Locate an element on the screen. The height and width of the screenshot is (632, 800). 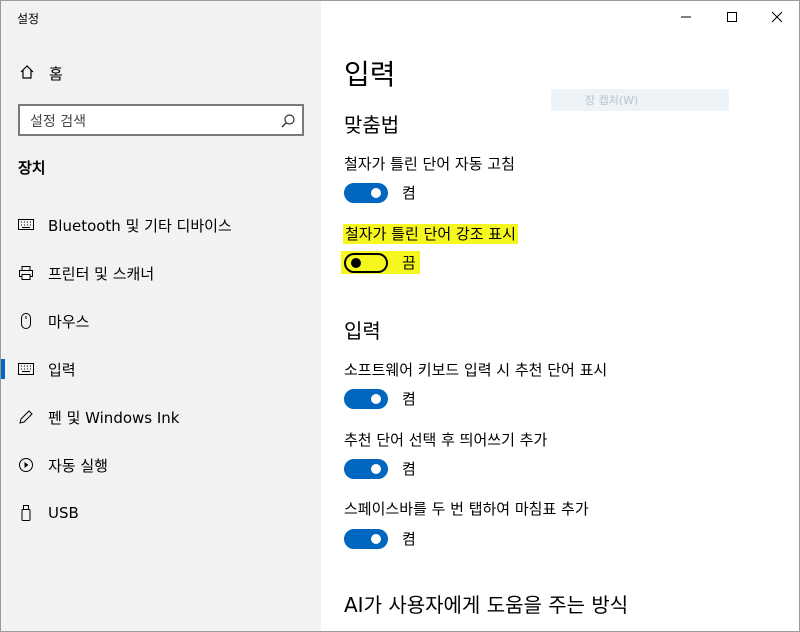
keyboard-icon is located at coordinates (26, 369).